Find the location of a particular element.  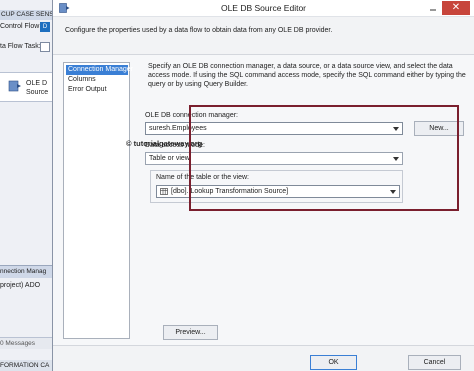

nav-item-error-output: Error Output is located at coordinates (86, 90).